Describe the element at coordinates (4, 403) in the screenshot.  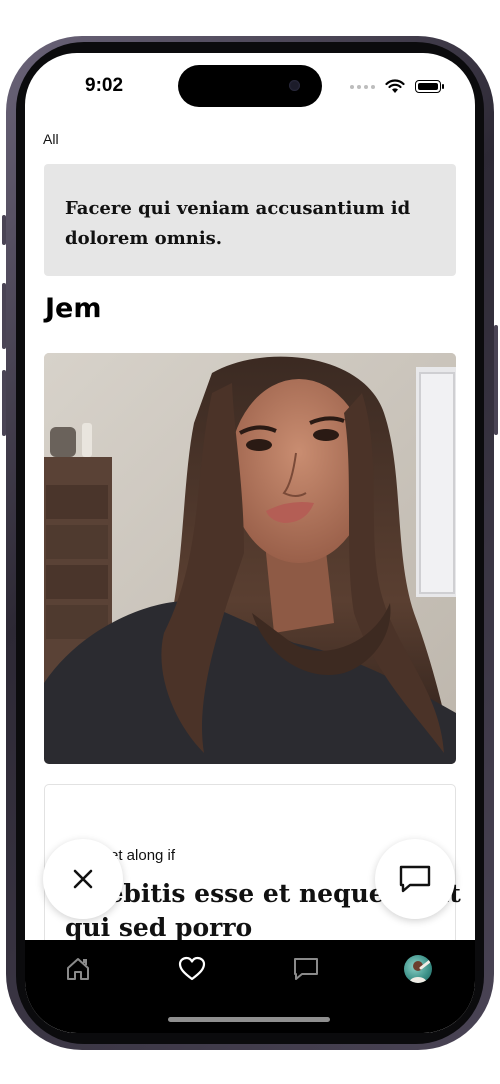
I see `silent-switch` at that location.